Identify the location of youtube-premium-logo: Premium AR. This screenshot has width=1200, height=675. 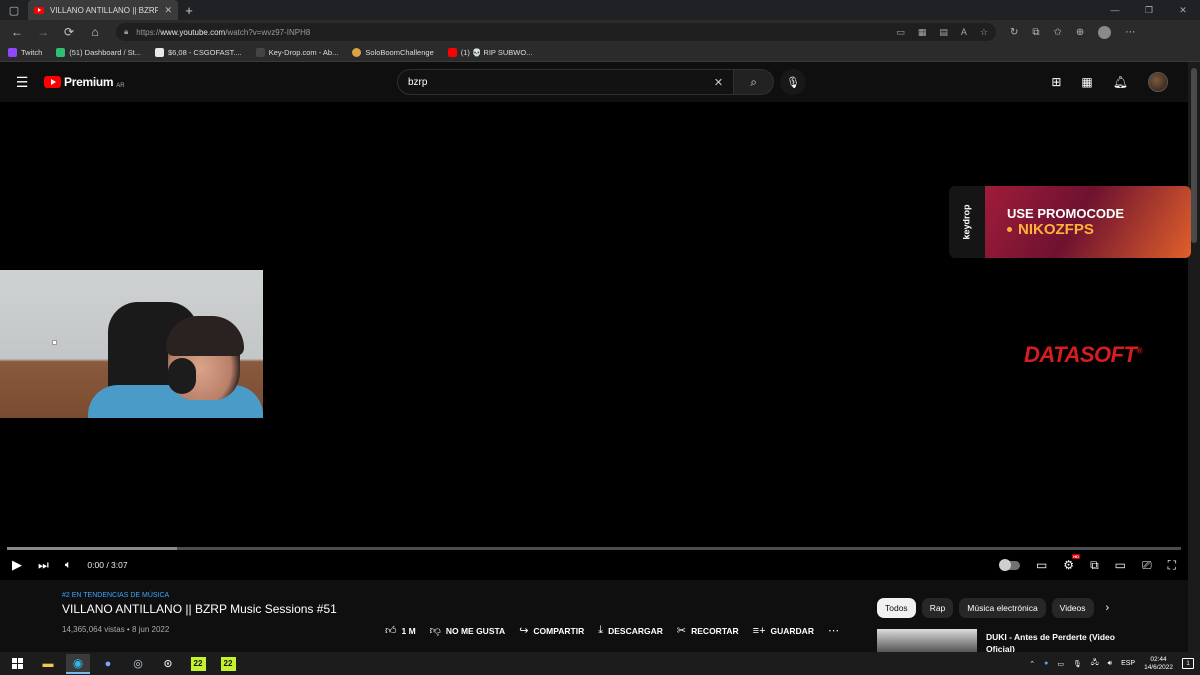
(84, 82).